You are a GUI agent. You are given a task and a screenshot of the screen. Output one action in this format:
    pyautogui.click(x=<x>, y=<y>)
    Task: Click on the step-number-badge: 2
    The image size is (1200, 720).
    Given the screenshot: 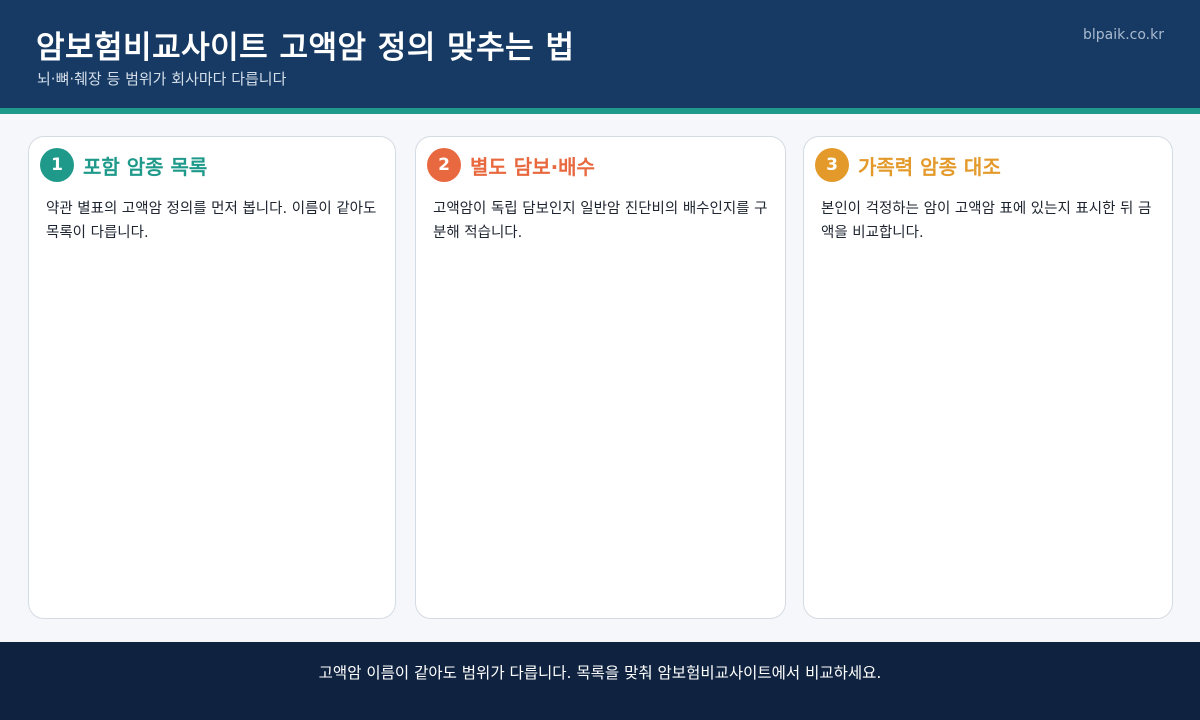 What is the action you would take?
    pyautogui.click(x=444, y=165)
    